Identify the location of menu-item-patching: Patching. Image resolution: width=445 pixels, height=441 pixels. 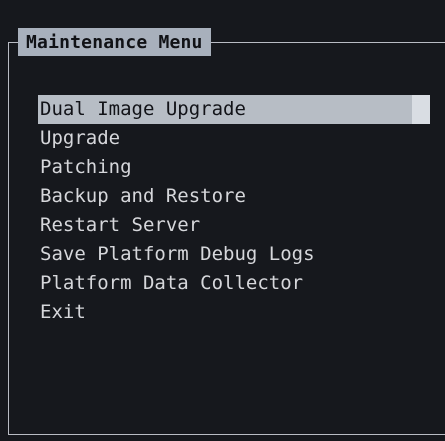
(235, 167).